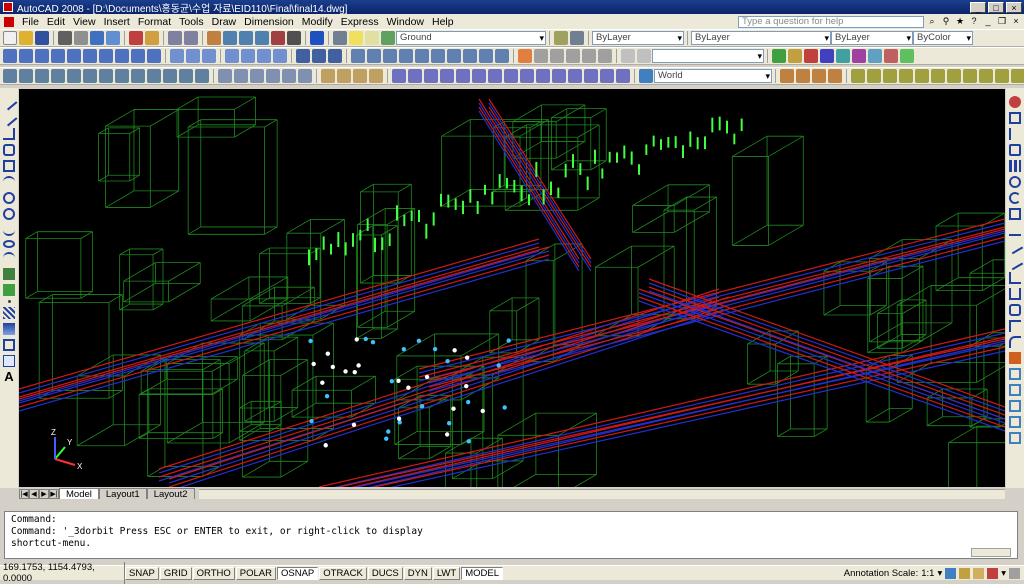 The image size is (1024, 584). I want to click on properties-icon, so click(278, 38).